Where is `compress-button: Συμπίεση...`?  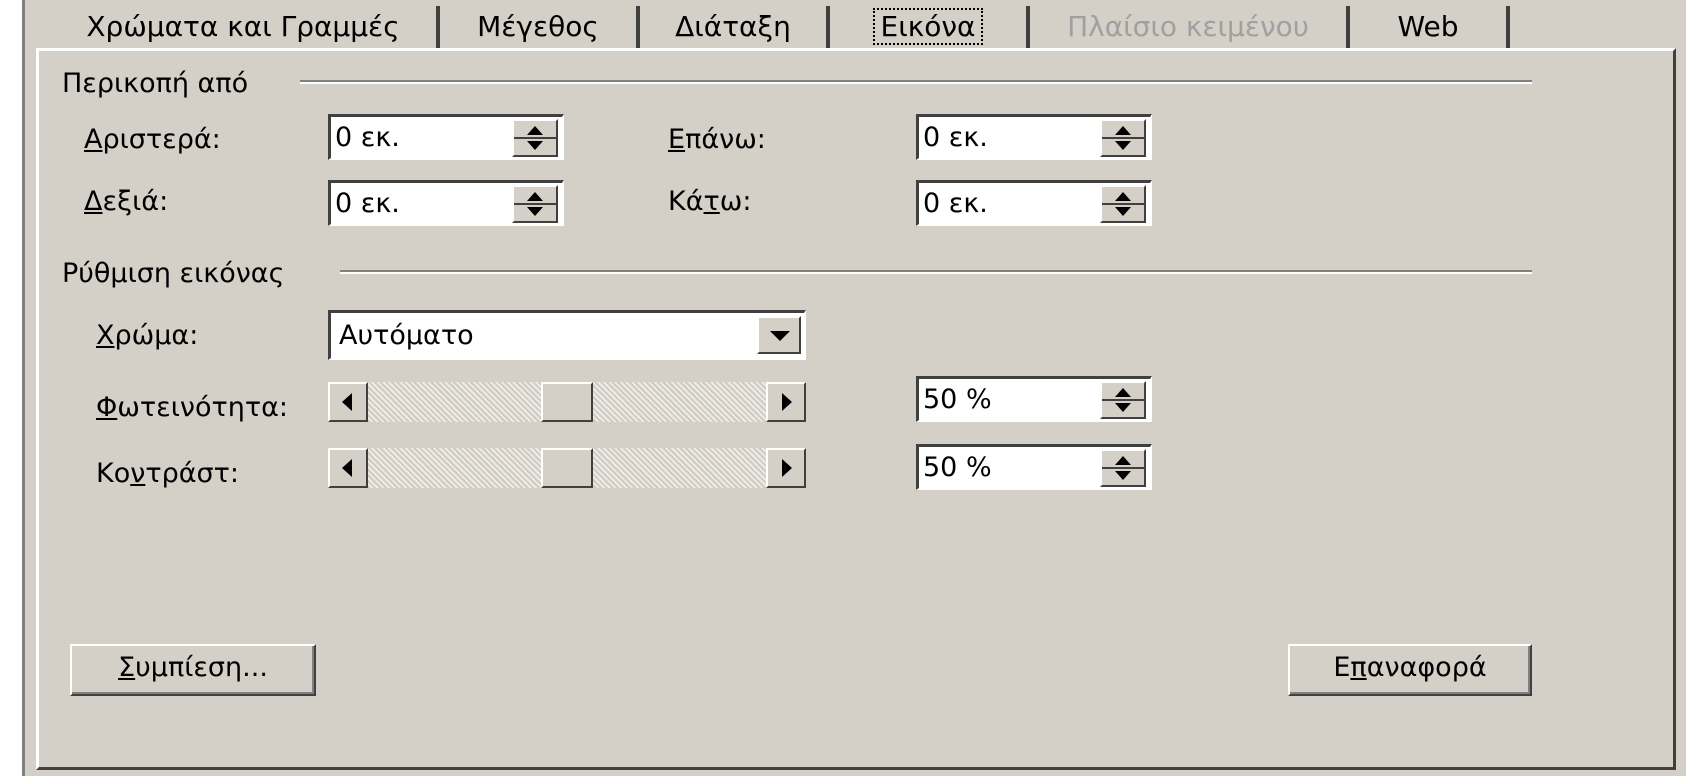
compress-button: Συμπίεση... is located at coordinates (193, 670).